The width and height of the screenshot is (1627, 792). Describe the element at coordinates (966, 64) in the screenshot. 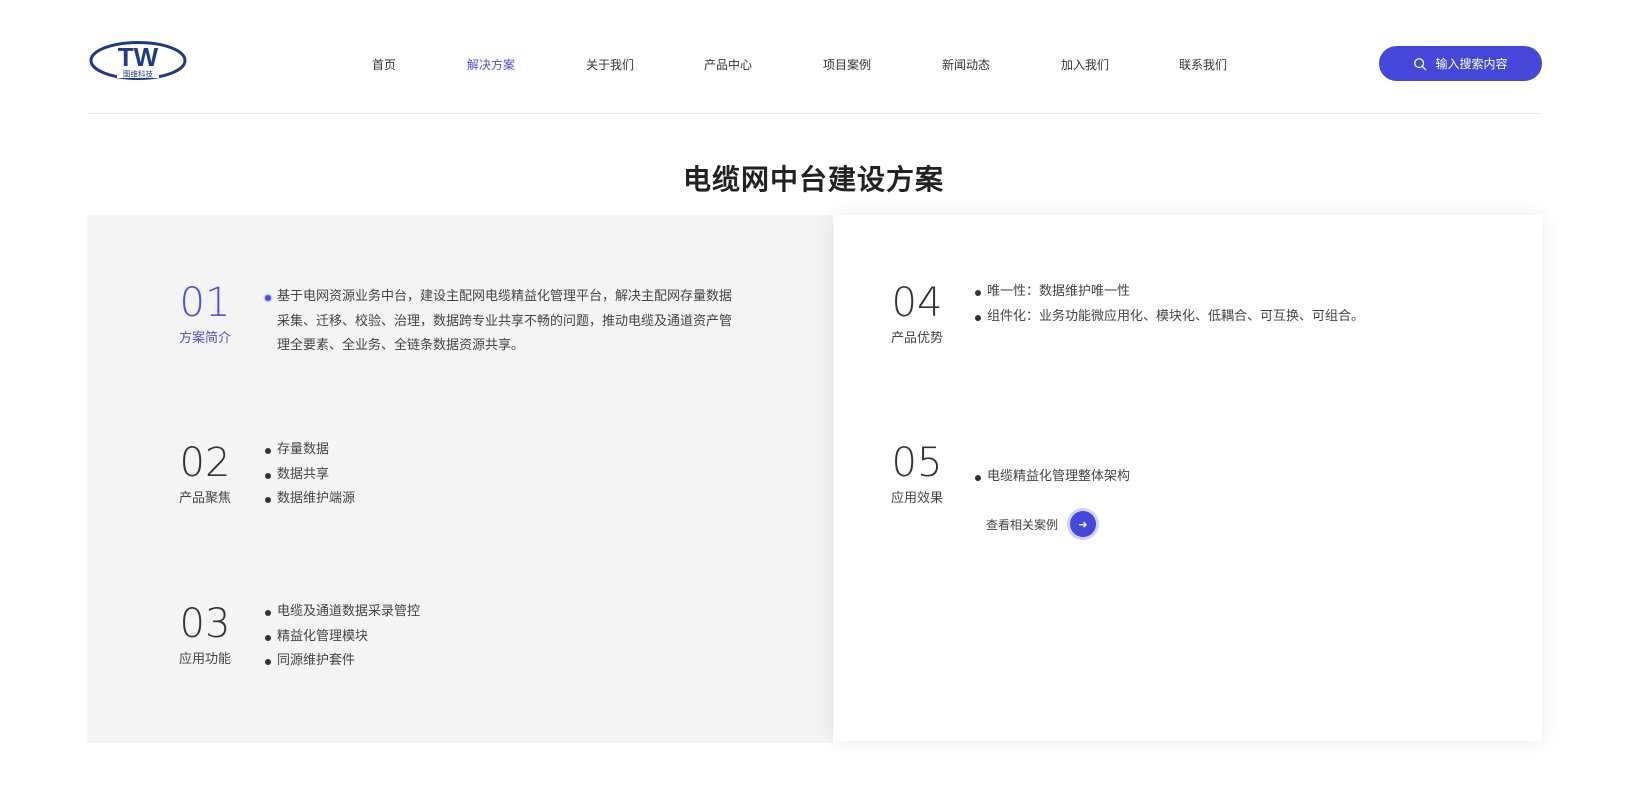

I see `nav-item-news: 新闻动态` at that location.